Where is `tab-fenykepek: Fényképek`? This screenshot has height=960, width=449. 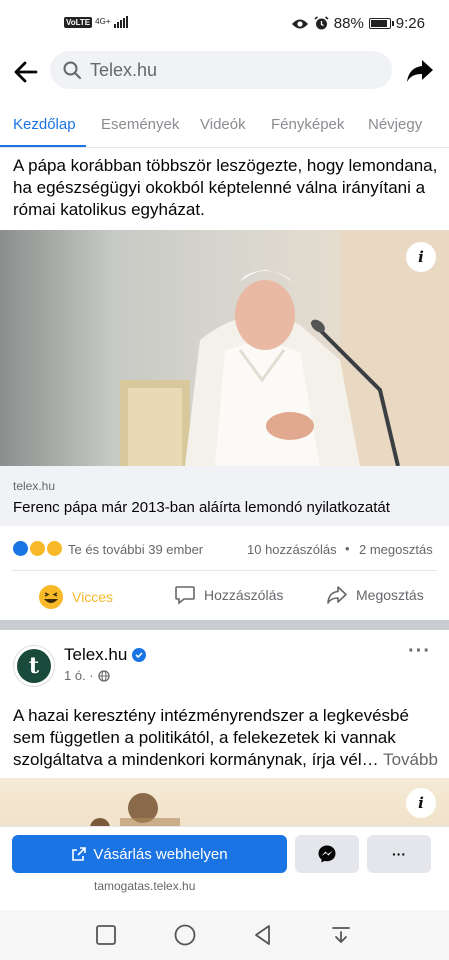 tab-fenykepek: Fényképek is located at coordinates (307, 124).